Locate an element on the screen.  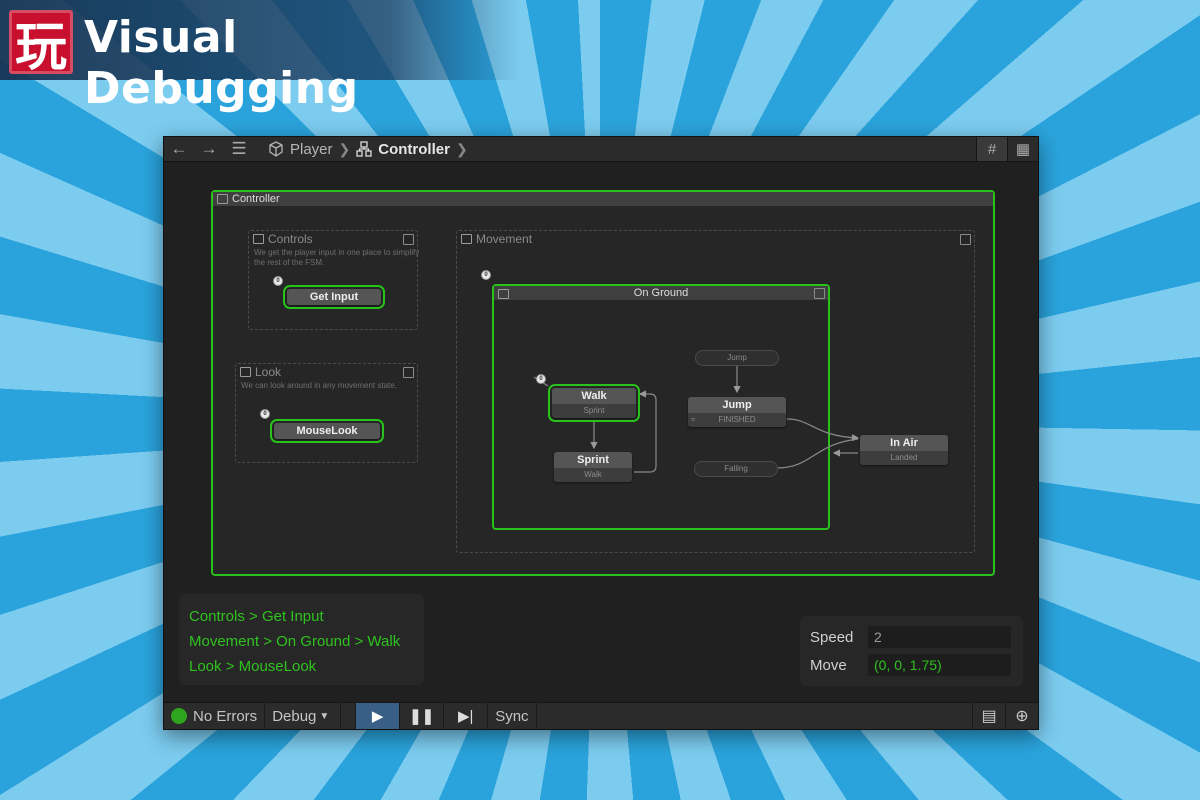
event-jump: Jump is located at coordinates (737, 358).